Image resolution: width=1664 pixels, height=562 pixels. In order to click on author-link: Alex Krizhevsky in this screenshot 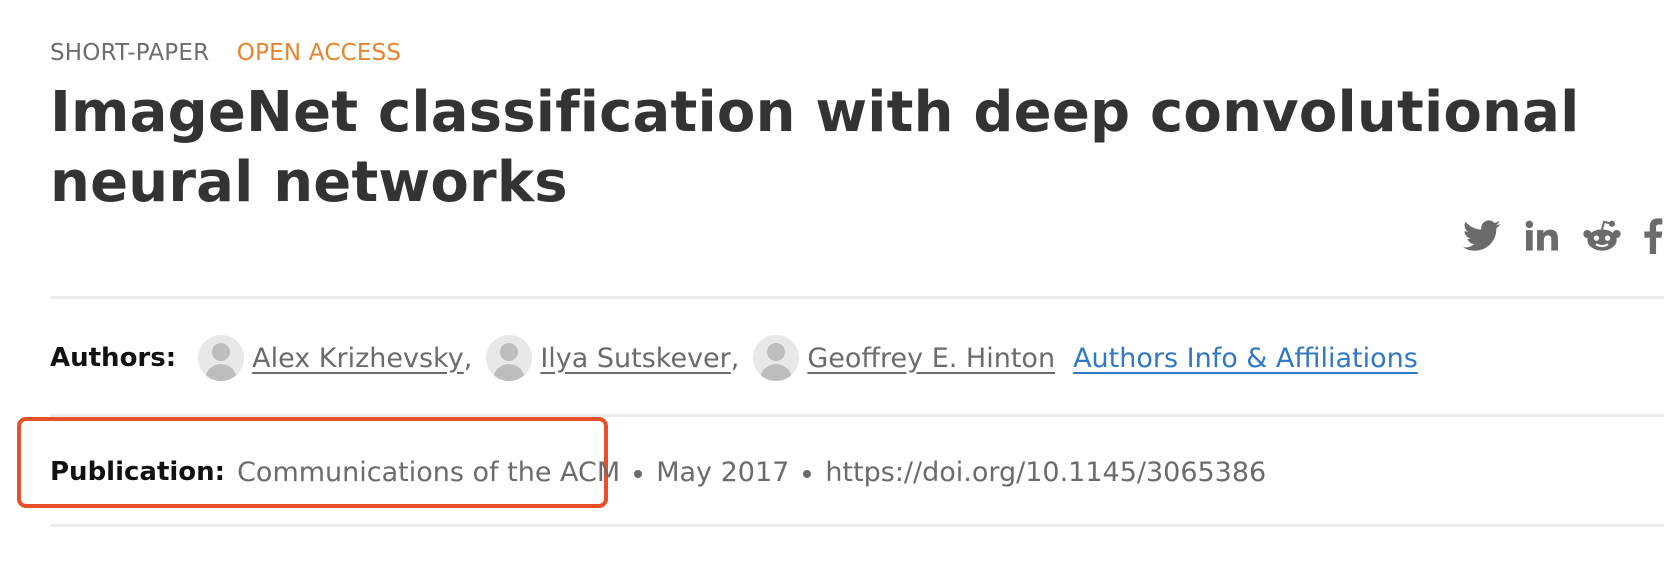, I will do `click(358, 358)`.